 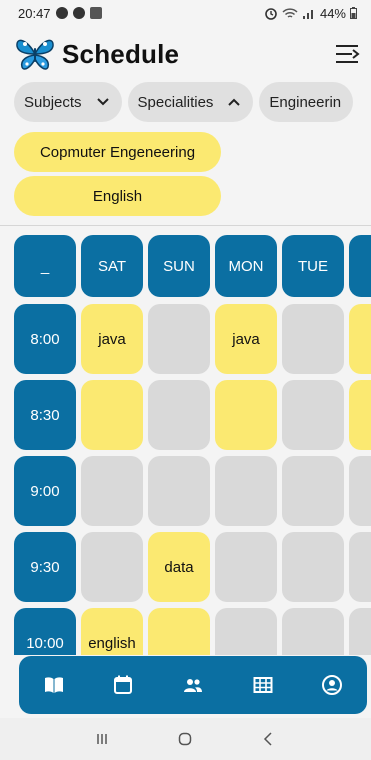 I want to click on chevron-up-icon, so click(x=234, y=102).